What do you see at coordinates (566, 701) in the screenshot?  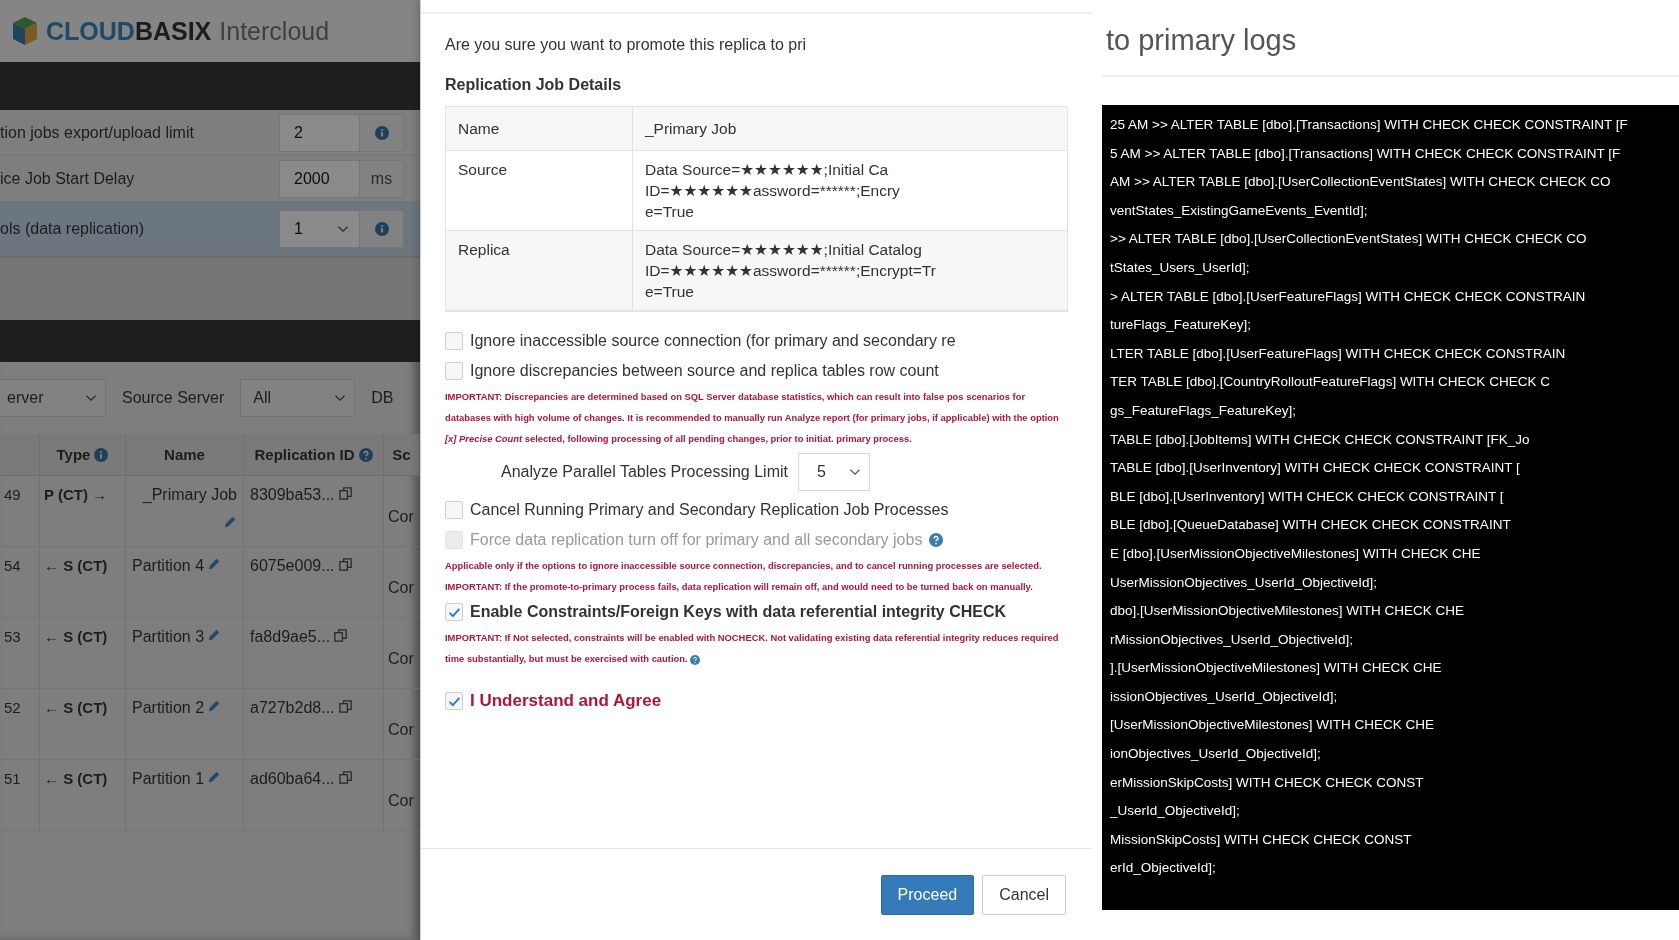 I see `checkbox-label: I Understand and Agree` at bounding box center [566, 701].